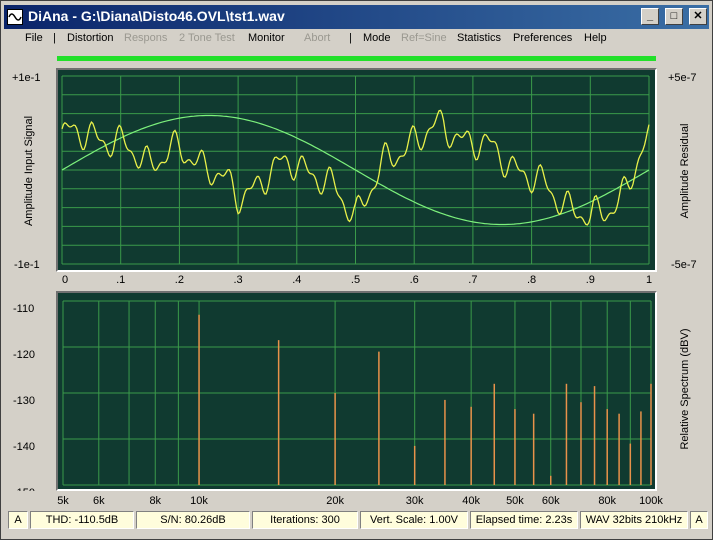  I want to click on minimize-button: _, so click(650, 16).